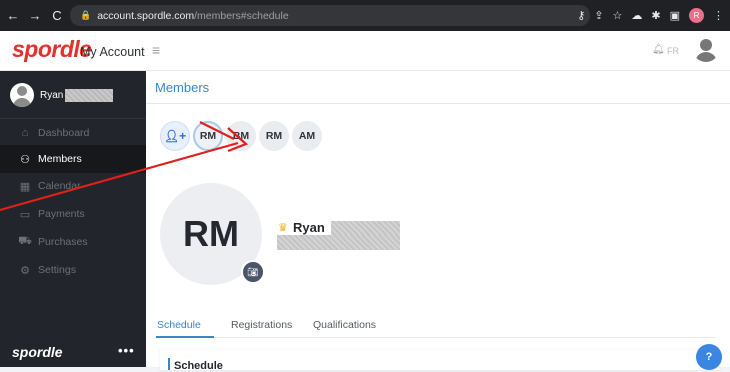 The image size is (730, 372). I want to click on app-title: My Account, so click(112, 52).